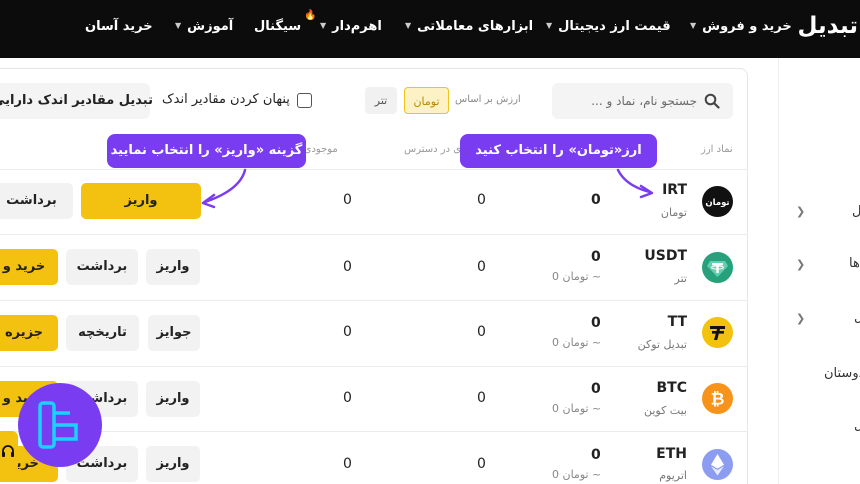 Image resolution: width=860 pixels, height=484 pixels. I want to click on nav-signal: سیگنال, so click(277, 26).